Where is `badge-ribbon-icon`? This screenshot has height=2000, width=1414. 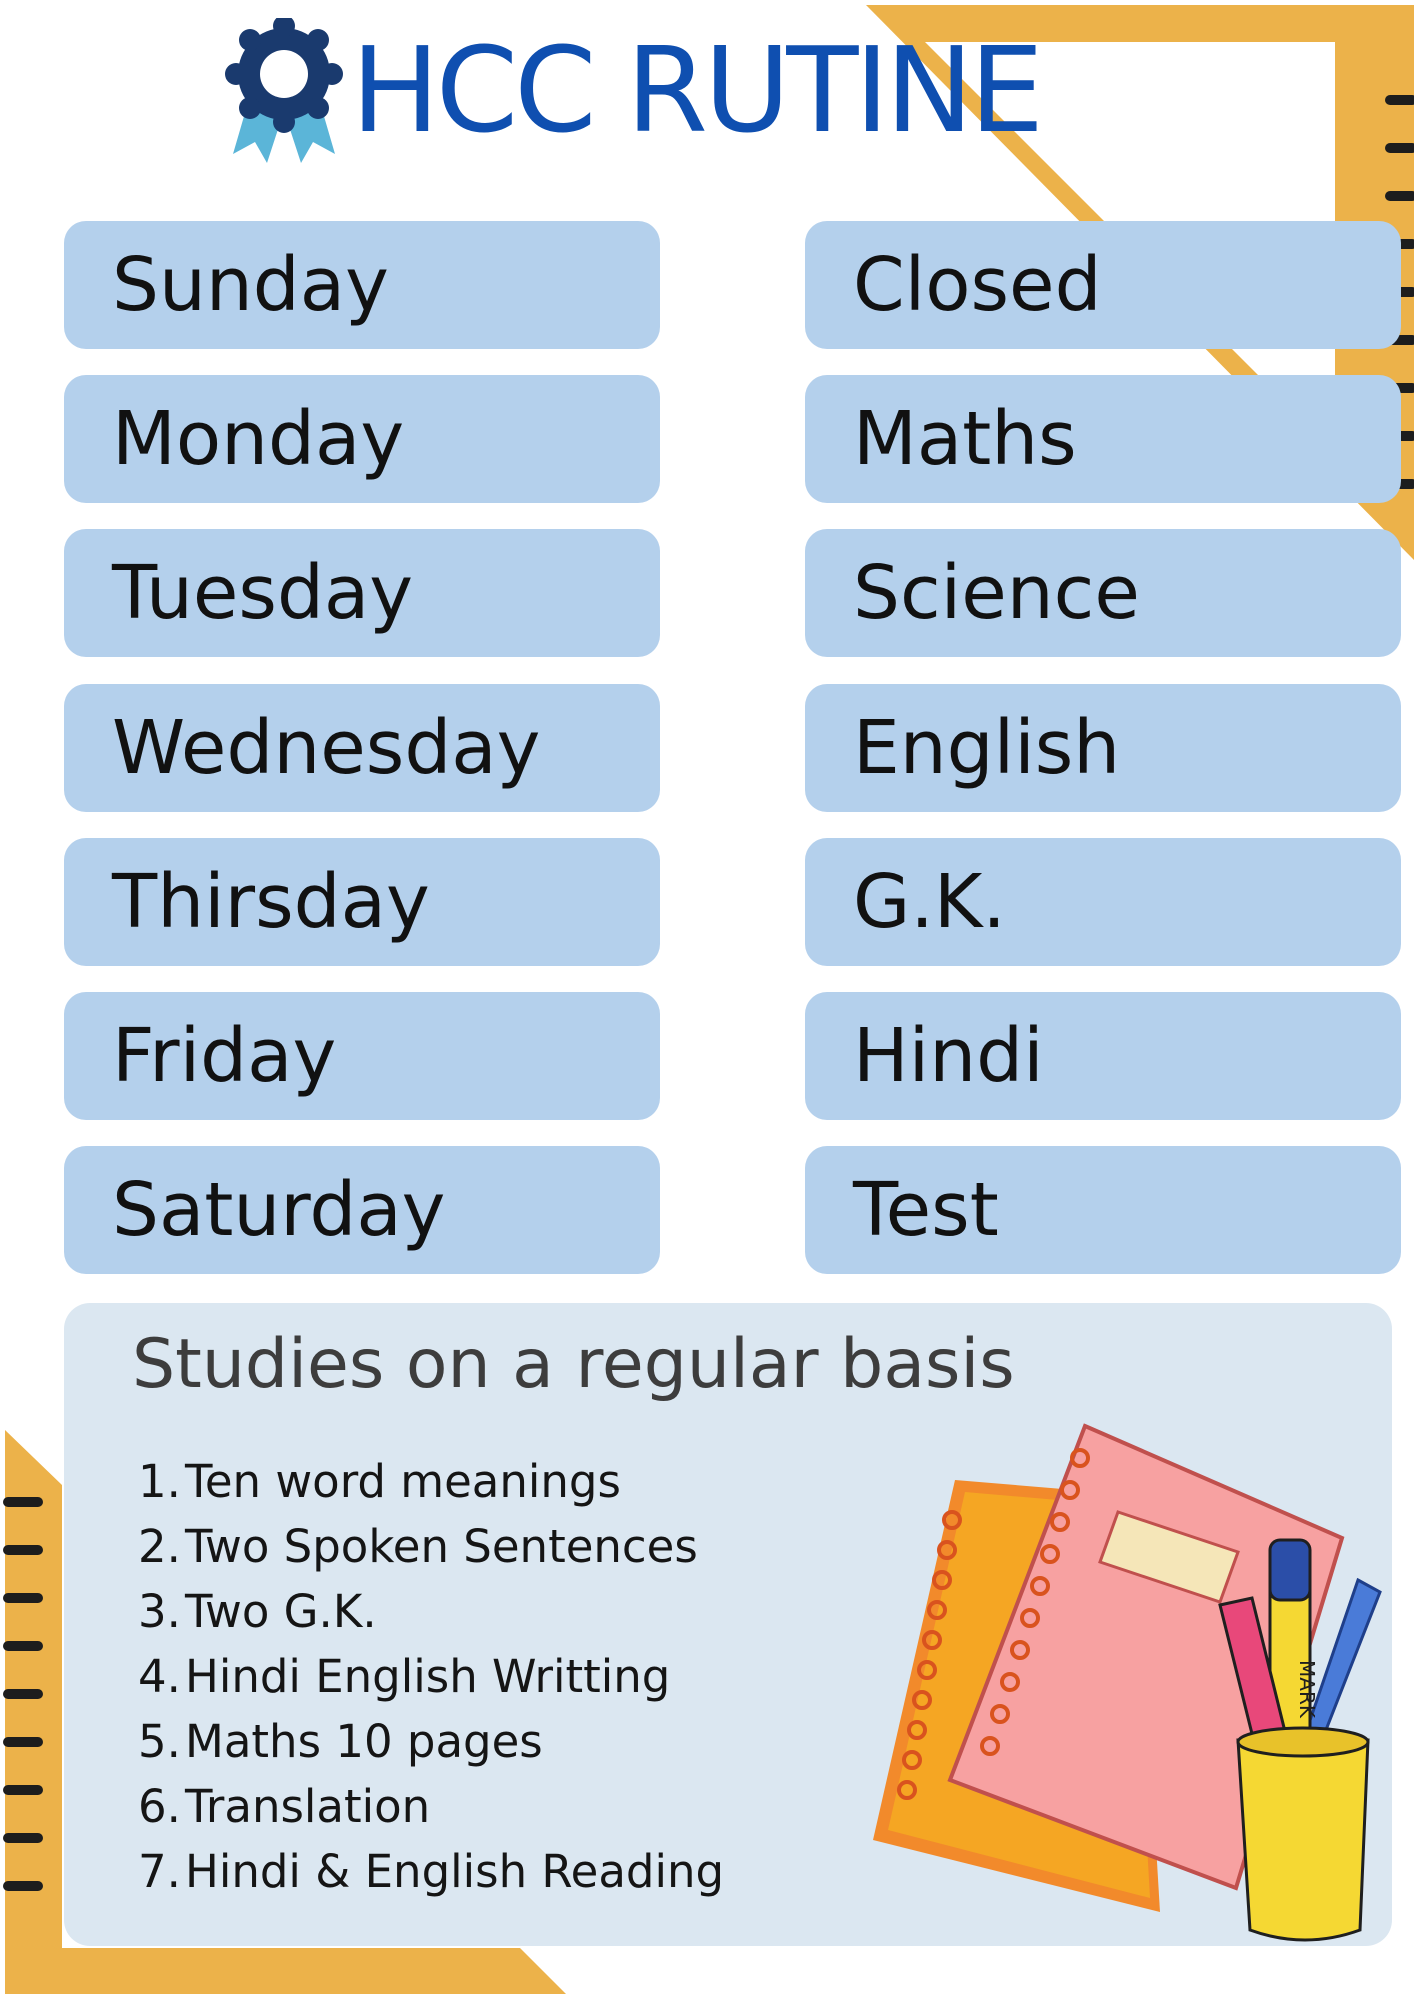
badge-ribbon-icon is located at coordinates (284, 90).